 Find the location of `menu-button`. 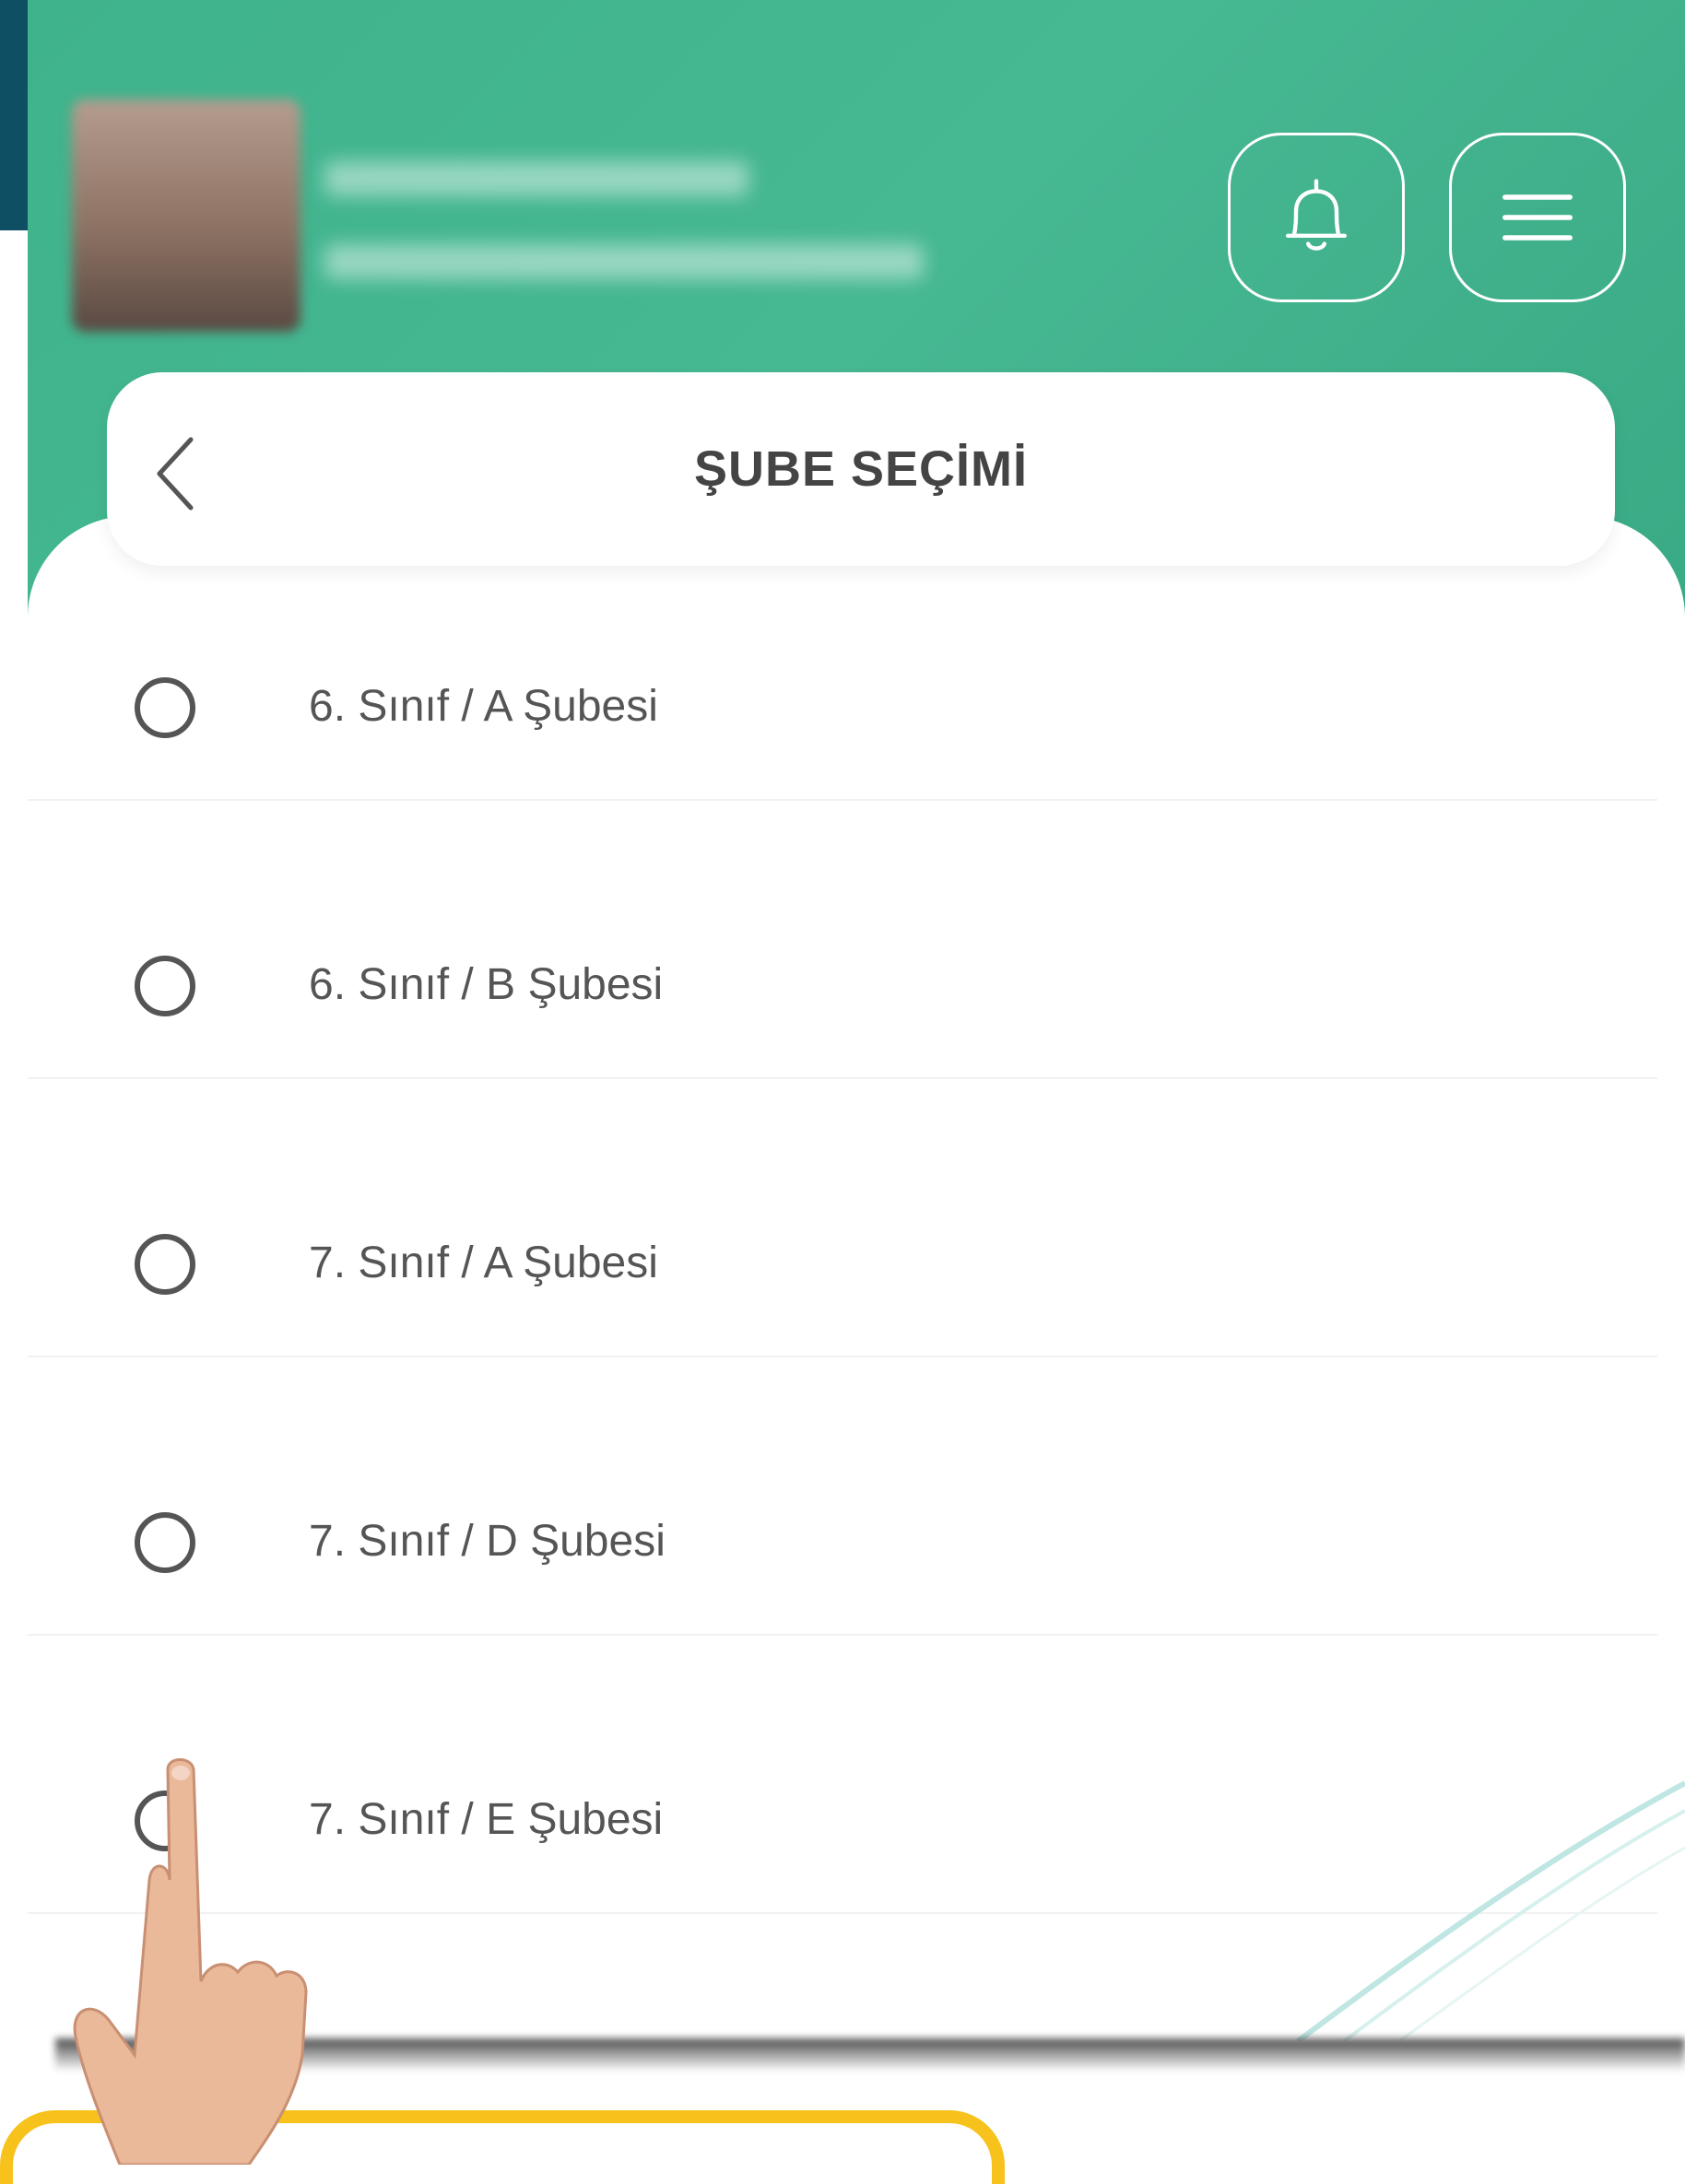

menu-button is located at coordinates (1538, 217).